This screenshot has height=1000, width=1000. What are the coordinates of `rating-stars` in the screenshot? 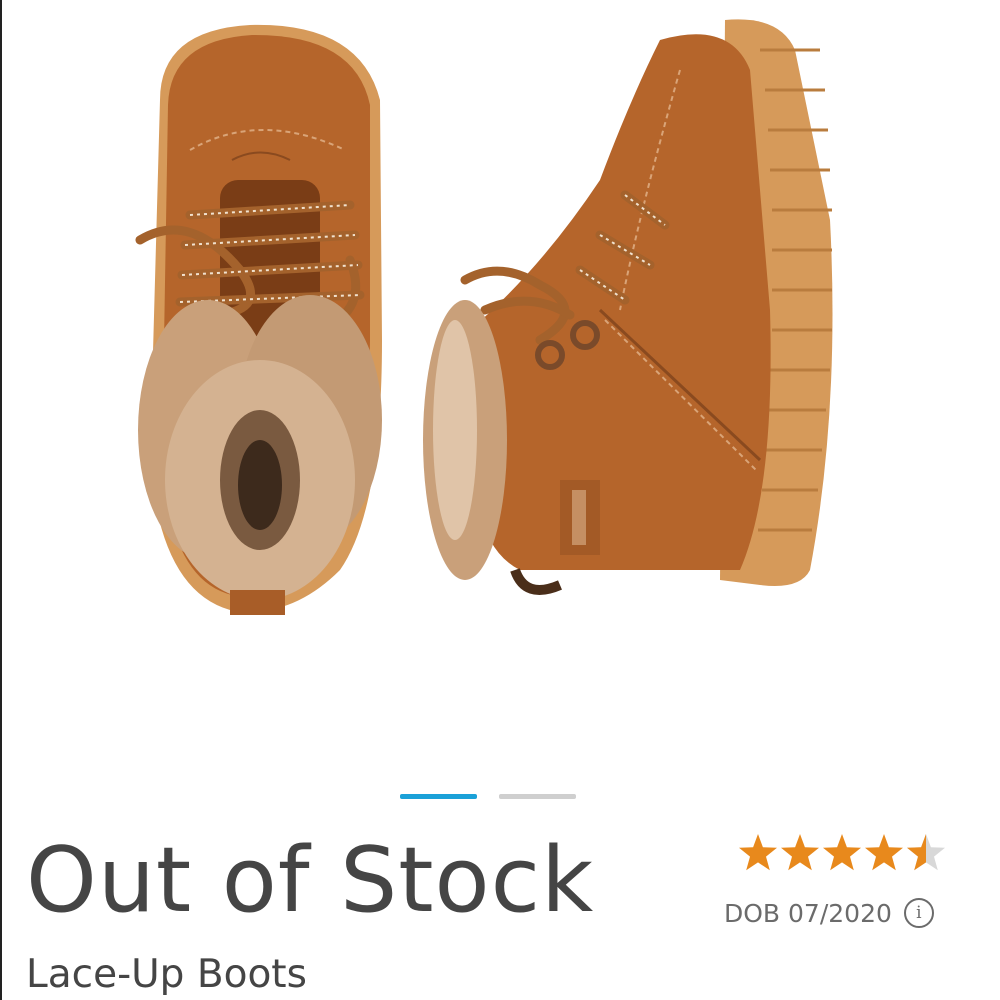 It's located at (842, 853).